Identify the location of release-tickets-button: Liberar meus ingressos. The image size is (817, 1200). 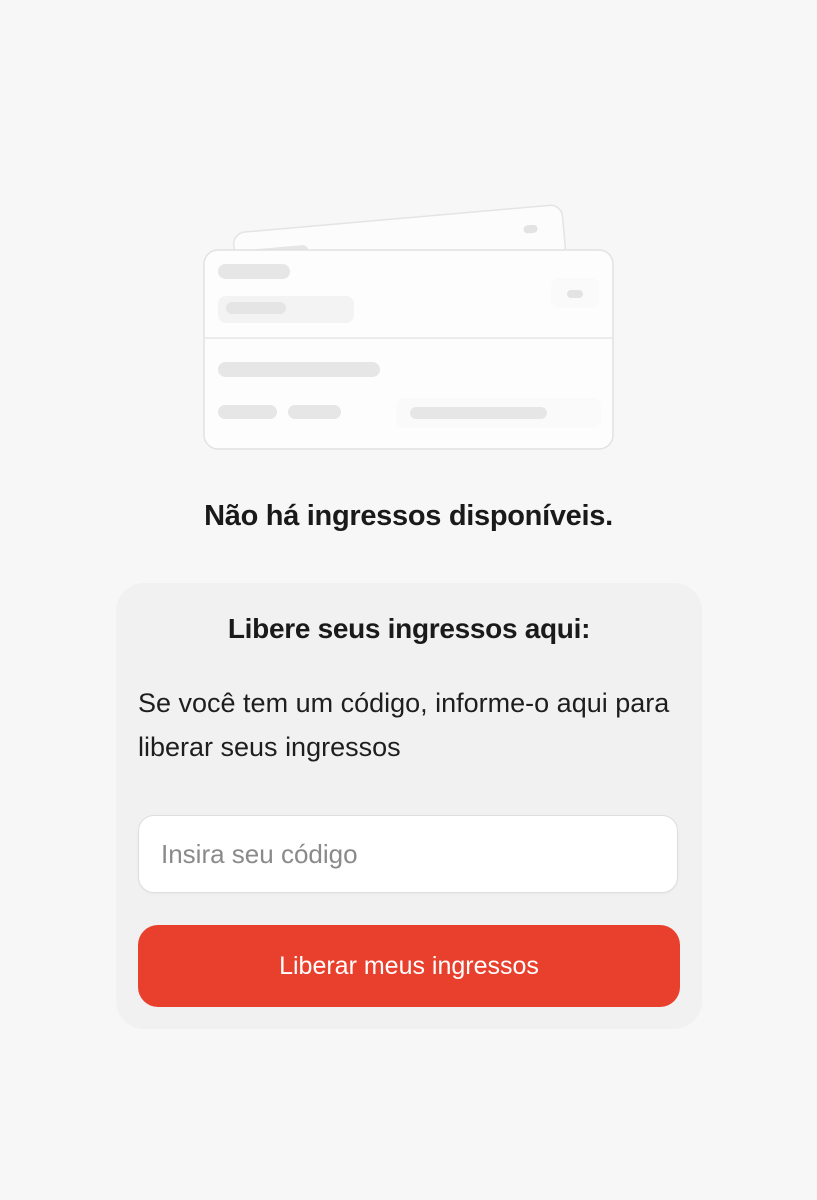
(409, 966).